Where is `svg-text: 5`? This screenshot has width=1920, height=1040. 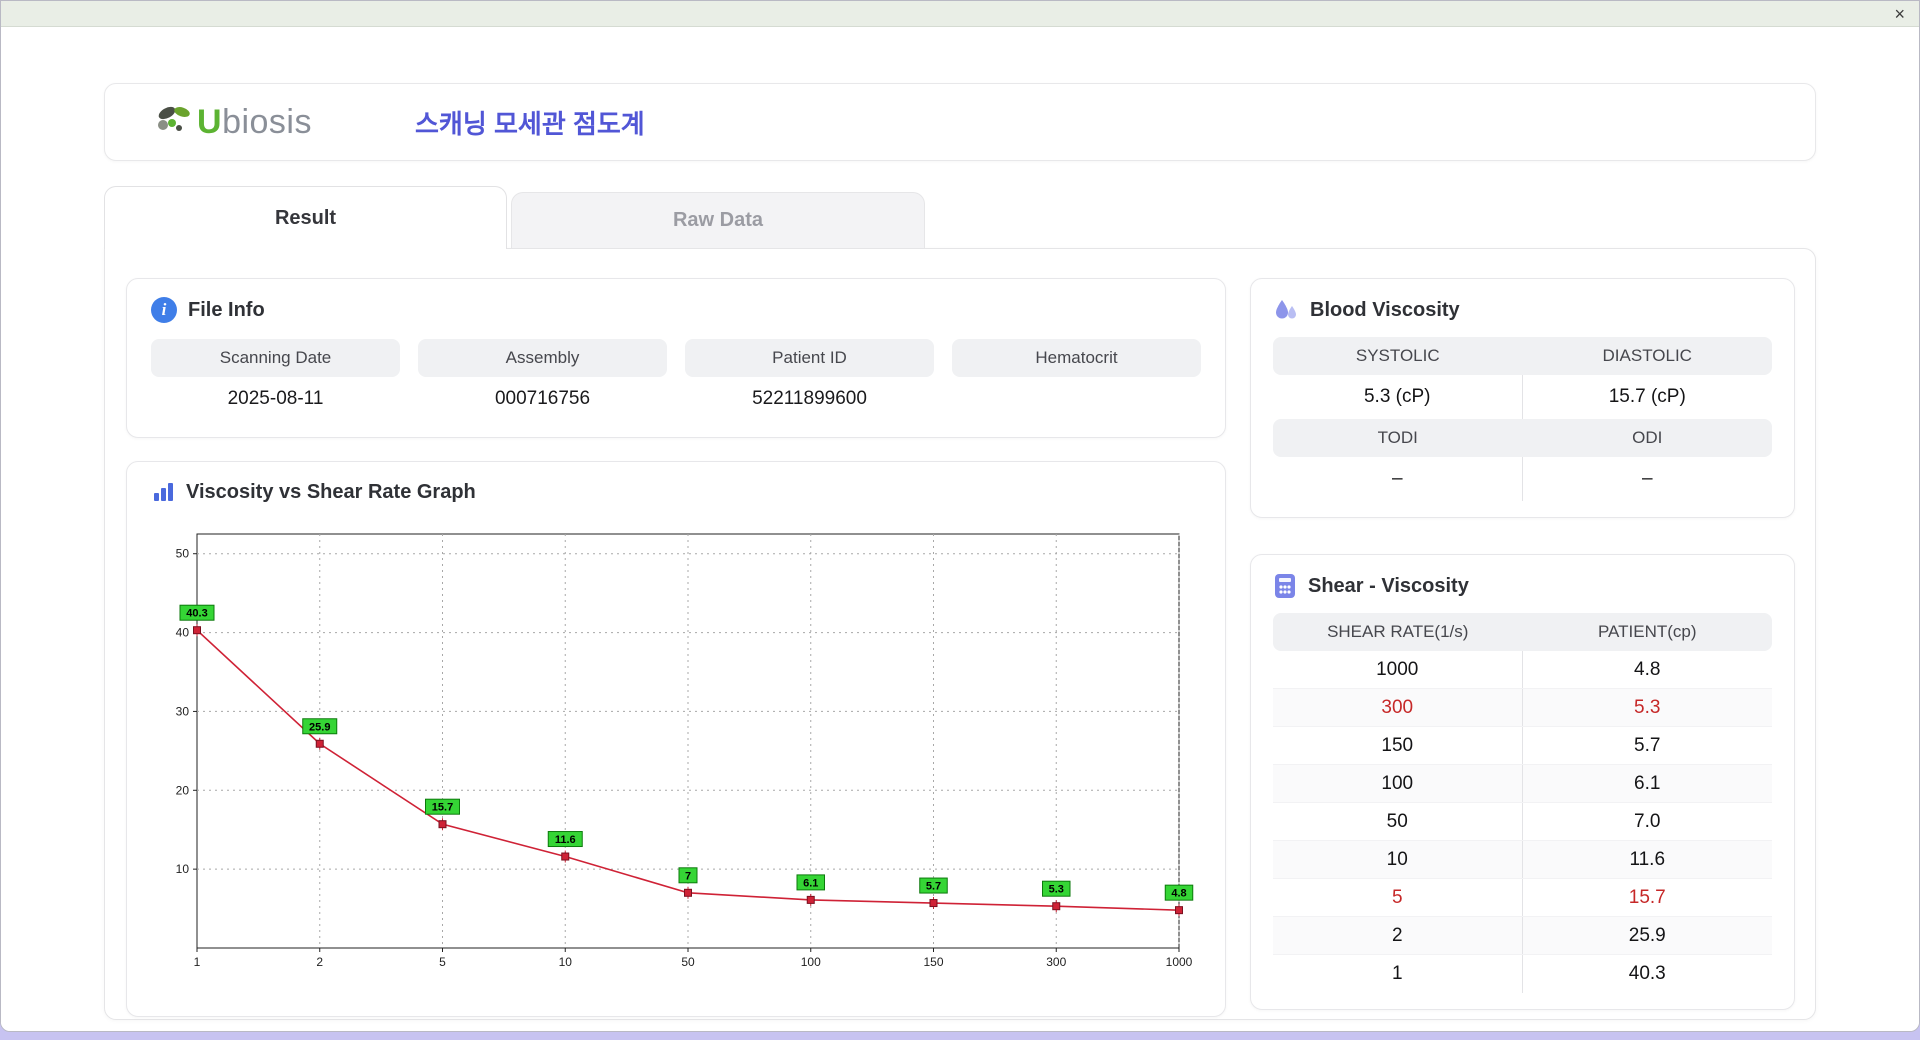
svg-text: 5 is located at coordinates (442, 962).